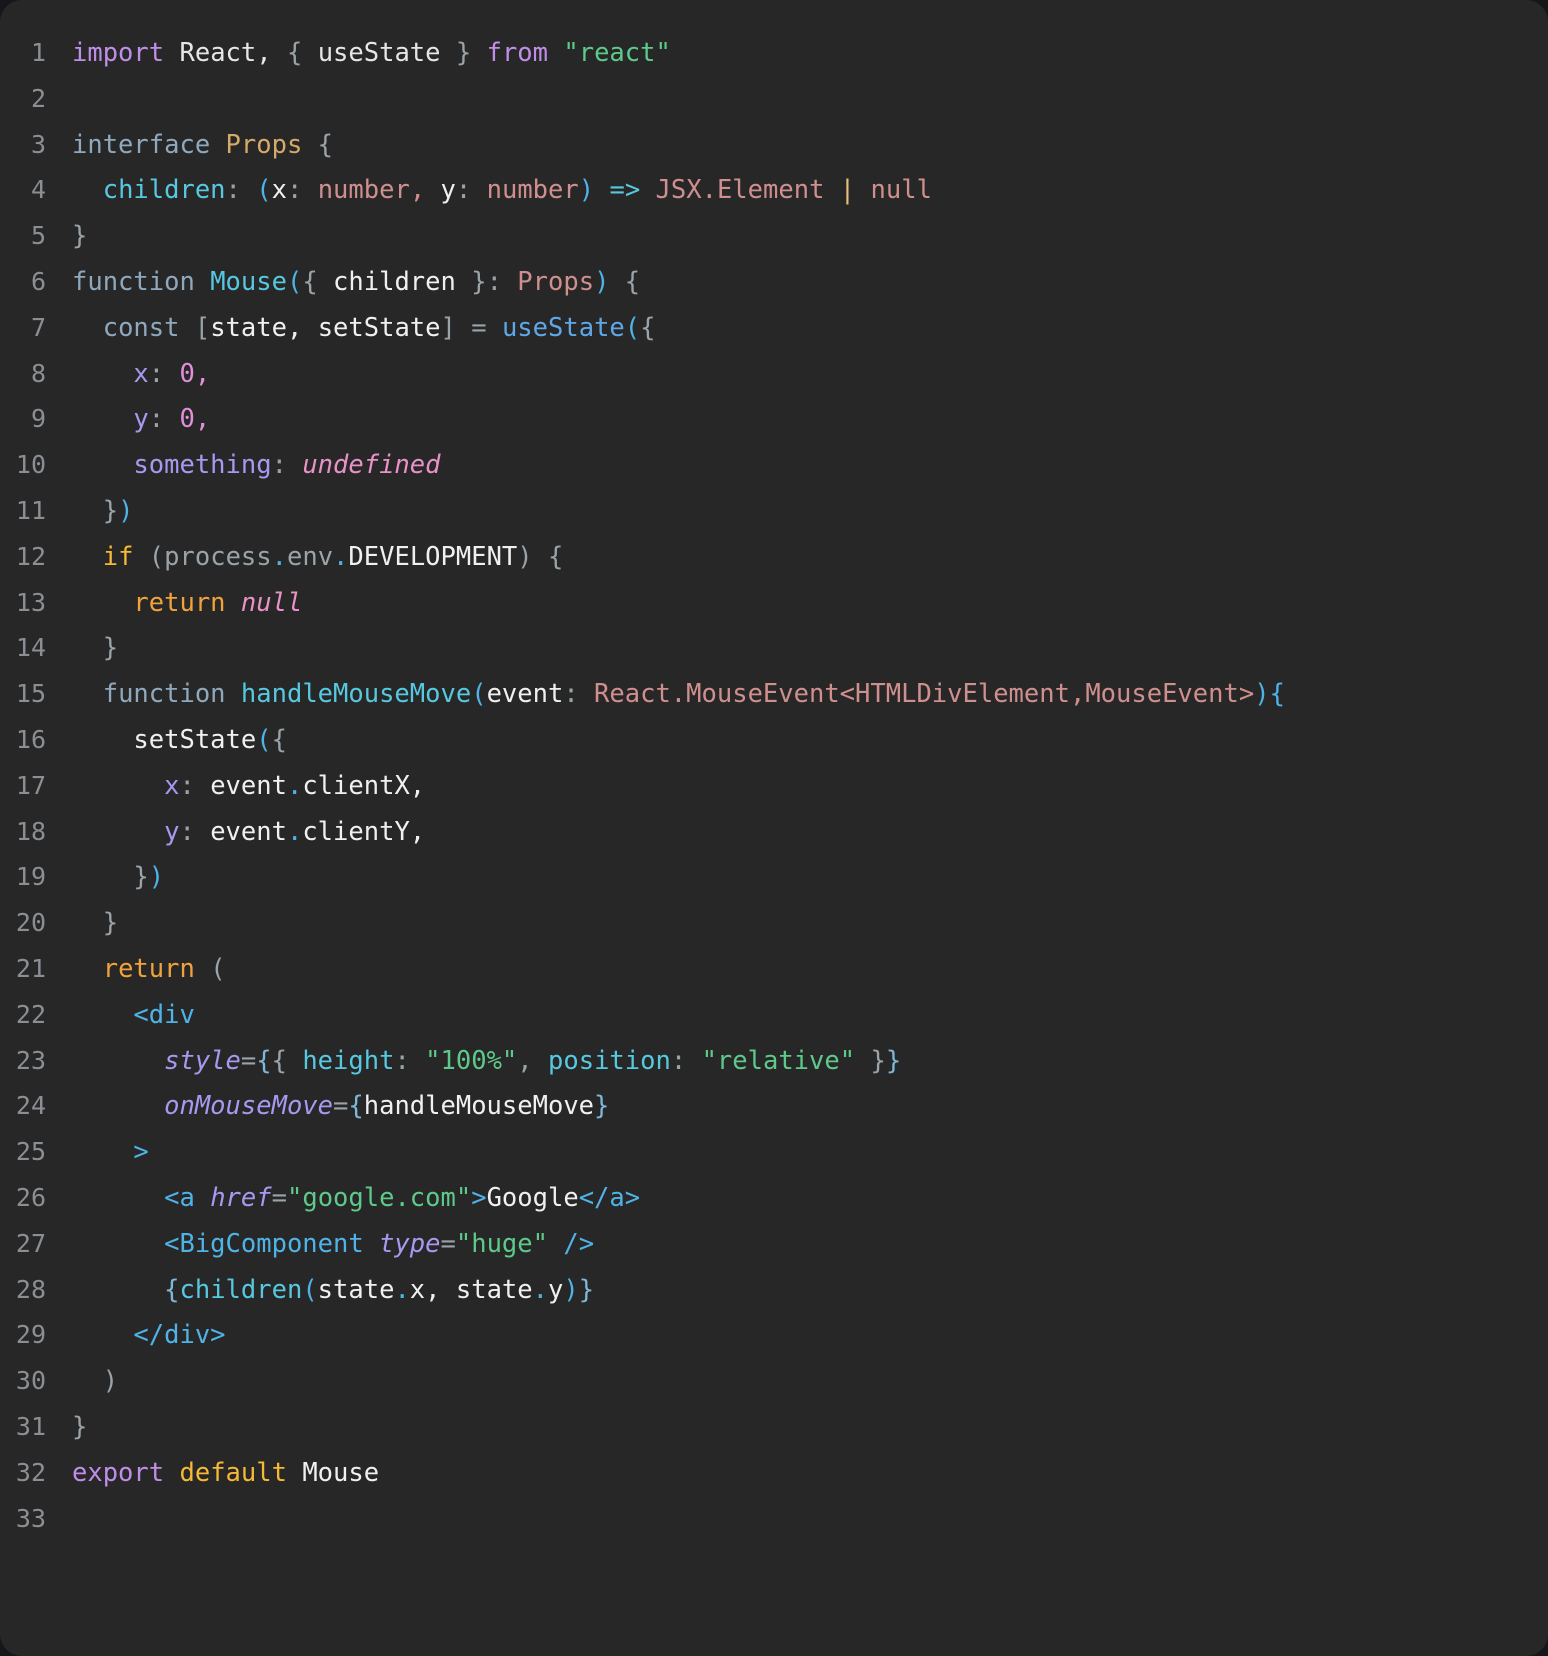 The image size is (1548, 1656). I want to click on code-token: event, so click(248, 831).